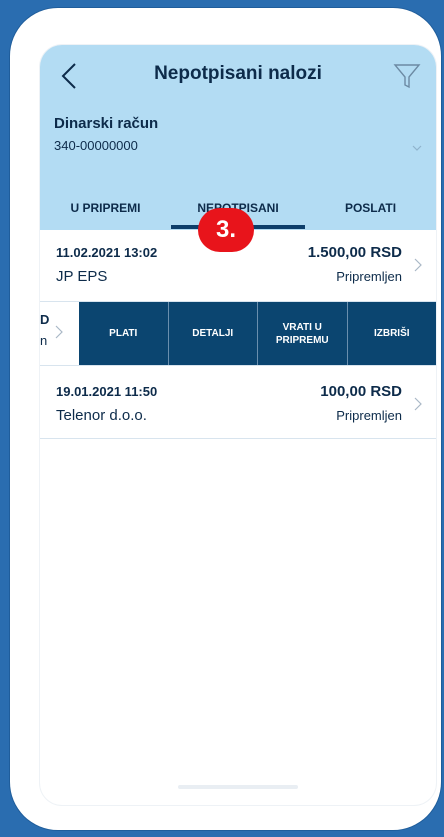 Image resolution: width=444 pixels, height=837 pixels. I want to click on tab-label: U PRIPREMI, so click(105, 207).